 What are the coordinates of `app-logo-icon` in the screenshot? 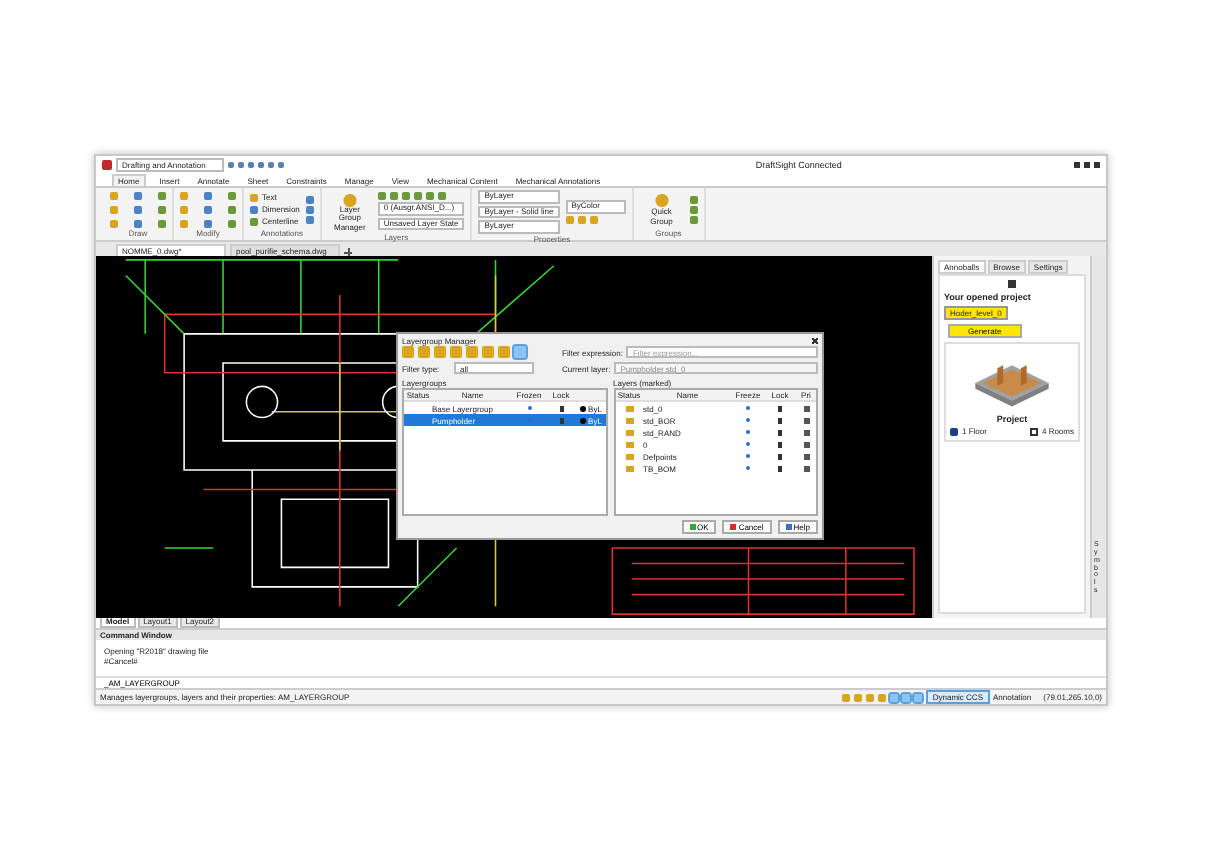 It's located at (107, 165).